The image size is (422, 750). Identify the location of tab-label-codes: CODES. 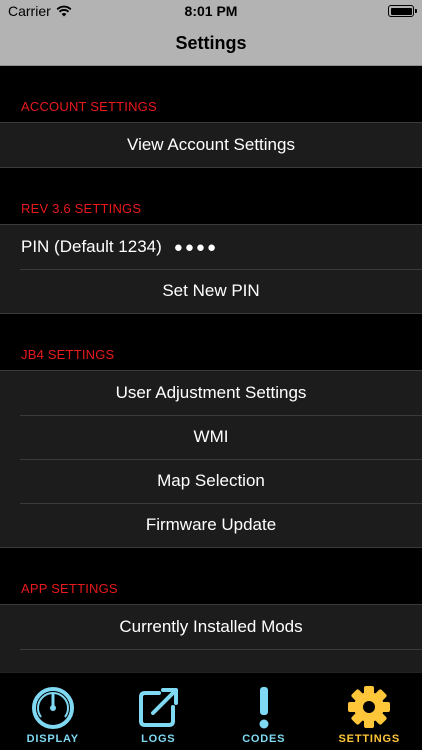
(264, 739).